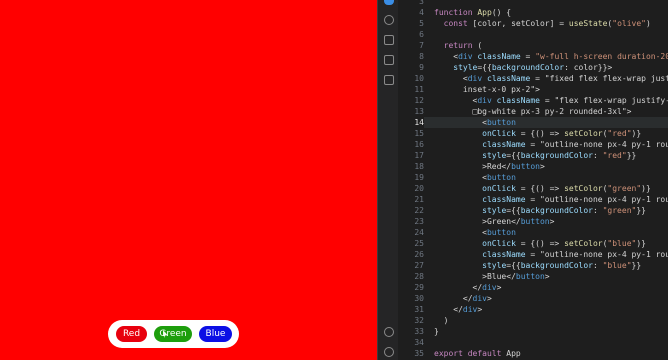 This screenshot has height=360, width=668. What do you see at coordinates (533, 67) in the screenshot?
I see `code-line: style={{backgroundColor: color}}>` at bounding box center [533, 67].